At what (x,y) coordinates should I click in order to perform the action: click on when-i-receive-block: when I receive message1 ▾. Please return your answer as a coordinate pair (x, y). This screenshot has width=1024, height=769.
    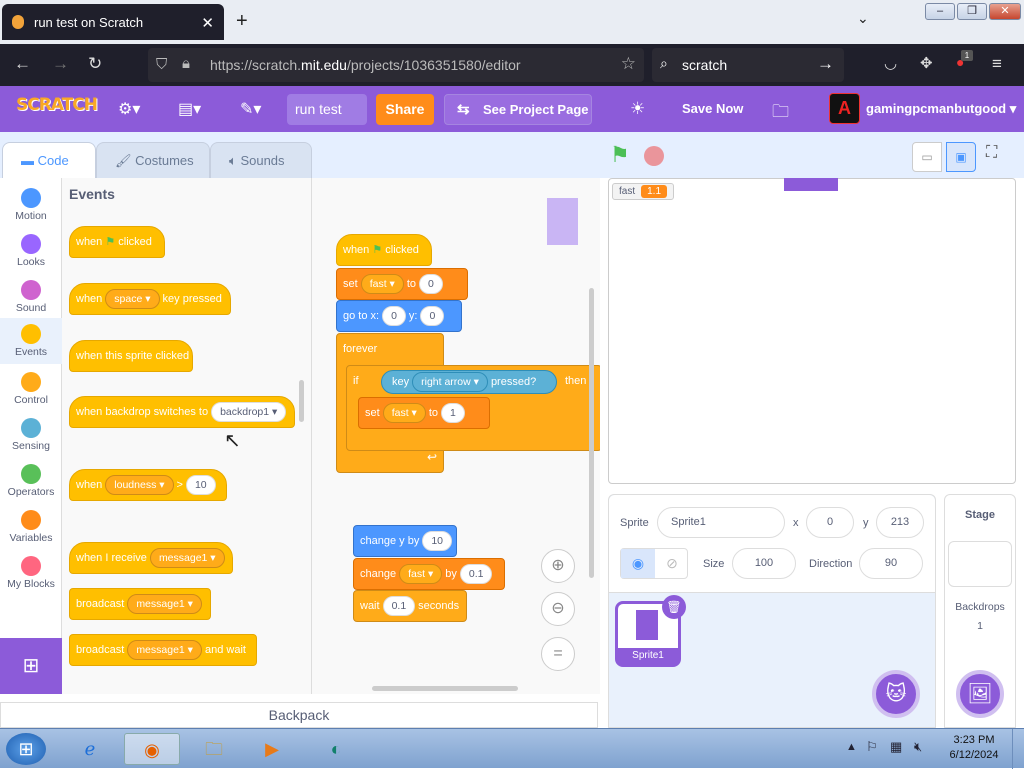
    Looking at the image, I should click on (151, 558).